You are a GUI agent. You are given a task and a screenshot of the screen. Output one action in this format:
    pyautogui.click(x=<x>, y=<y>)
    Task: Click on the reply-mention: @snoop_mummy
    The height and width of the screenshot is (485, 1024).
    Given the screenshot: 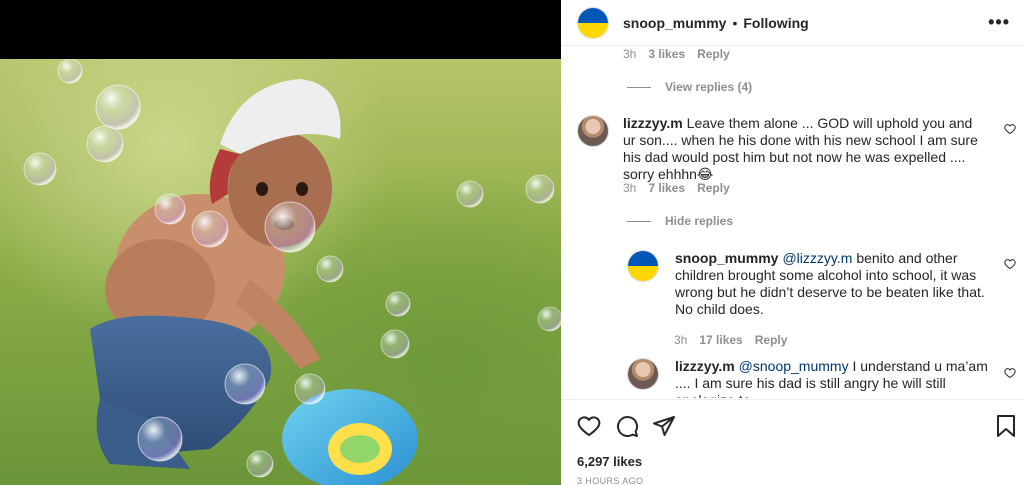 What is the action you would take?
    pyautogui.click(x=794, y=366)
    